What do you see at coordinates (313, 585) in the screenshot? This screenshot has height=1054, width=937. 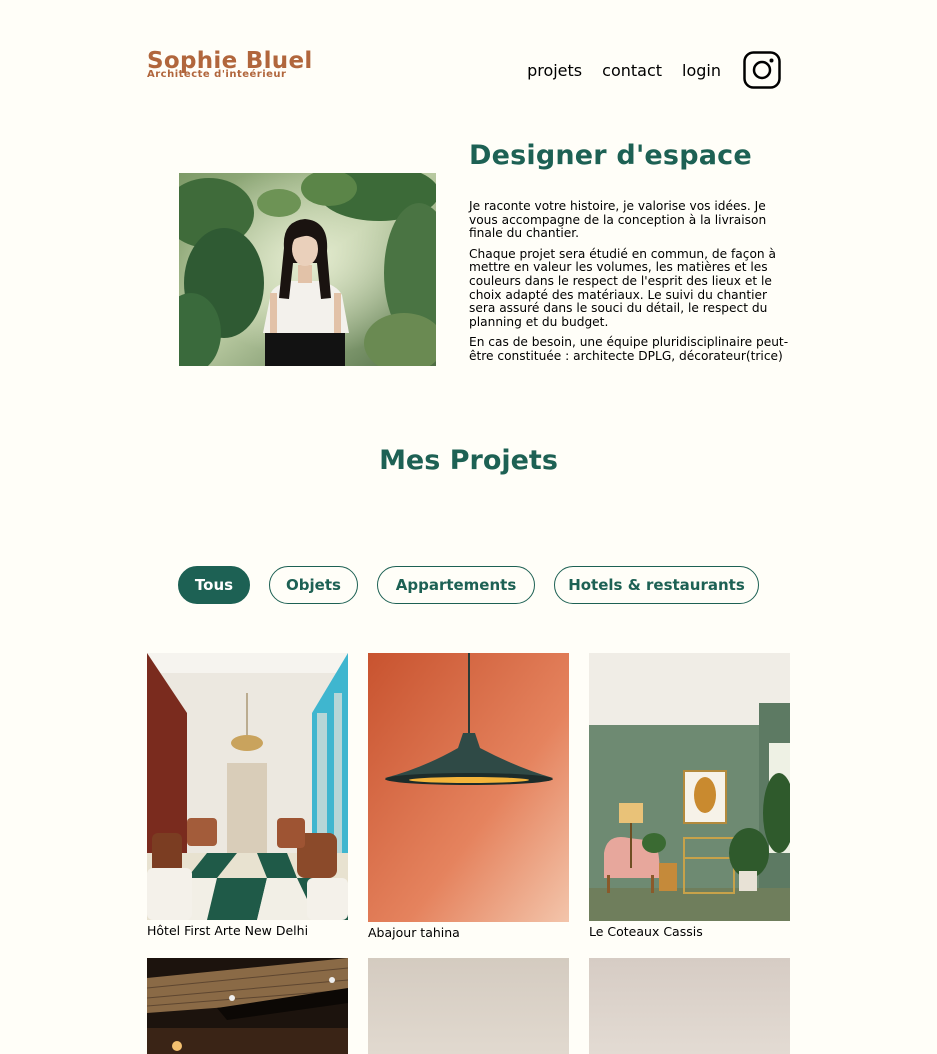 I see `filter-objets: Objets` at bounding box center [313, 585].